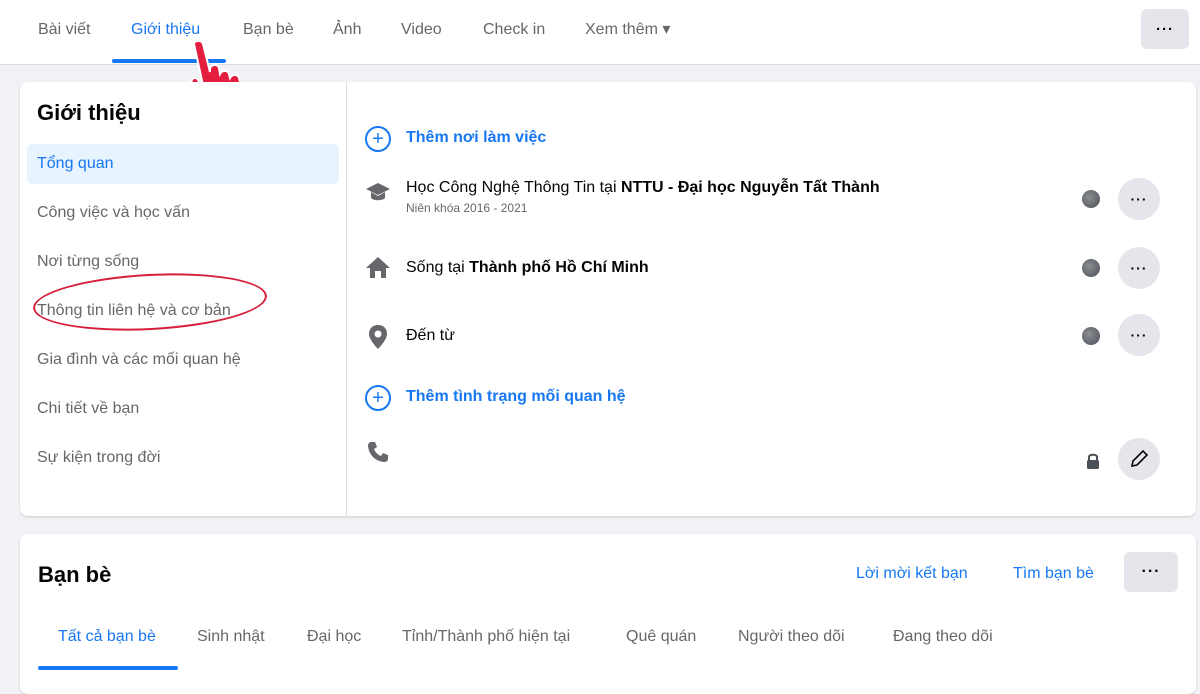 Image resolution: width=1200 pixels, height=694 pixels. I want to click on tab-birthdays: Sinh nhật, so click(231, 637).